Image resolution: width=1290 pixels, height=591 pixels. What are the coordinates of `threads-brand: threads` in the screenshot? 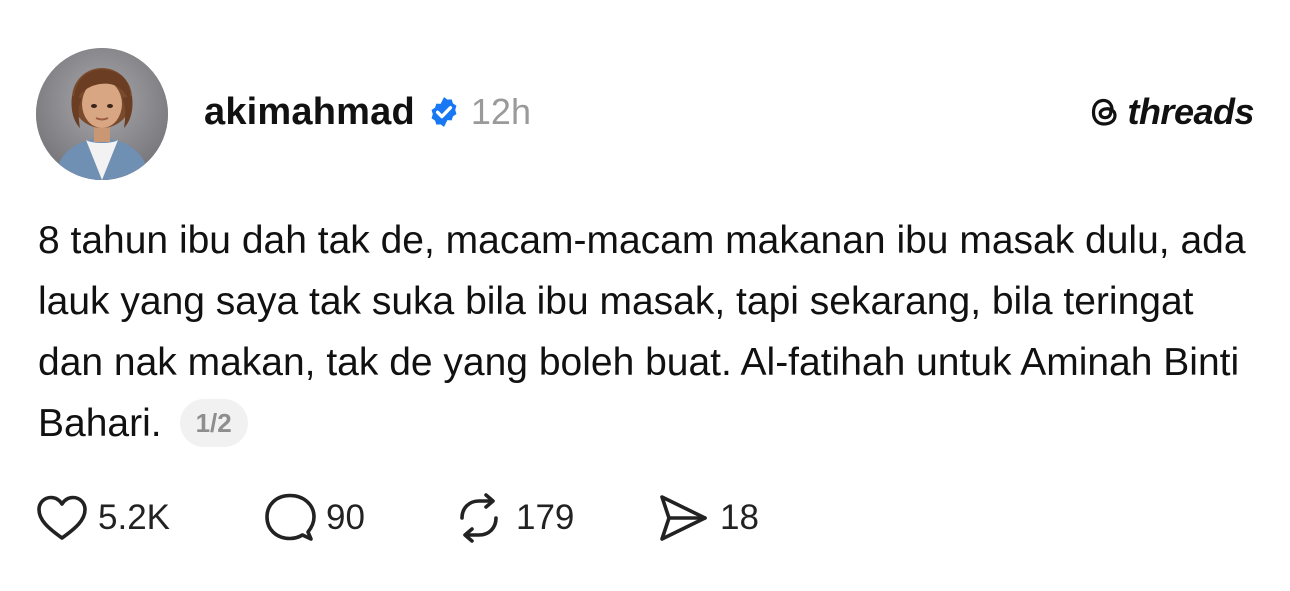 It's located at (1170, 112).